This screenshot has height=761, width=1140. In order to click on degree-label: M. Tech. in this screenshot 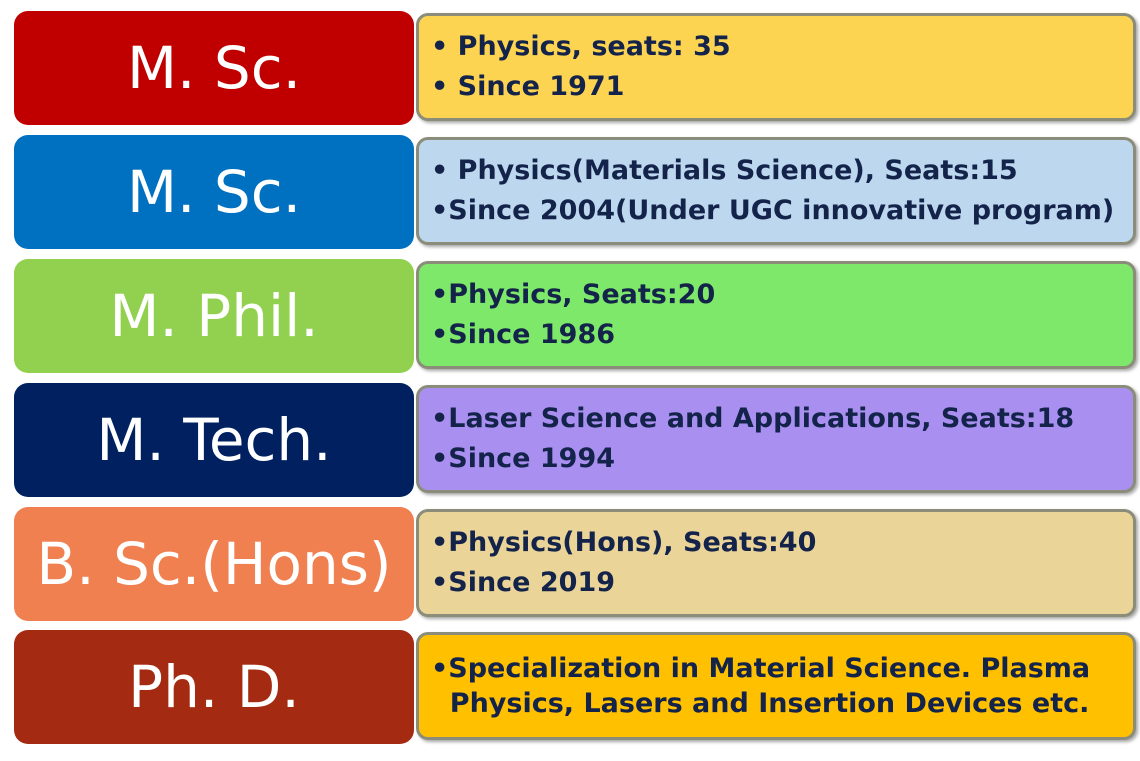, I will do `click(214, 440)`.